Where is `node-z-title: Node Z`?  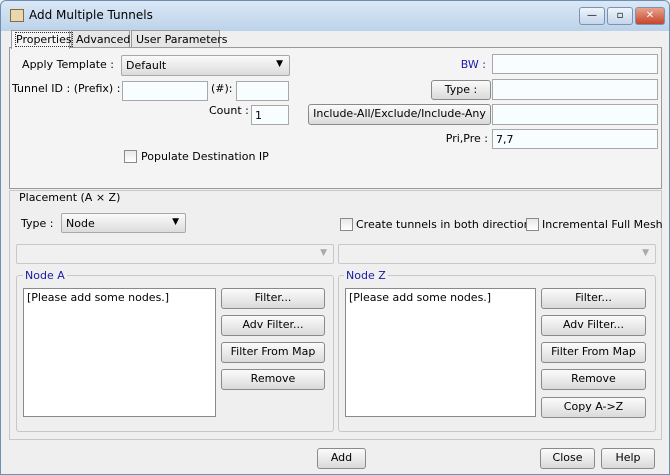 node-z-title: Node Z is located at coordinates (366, 275).